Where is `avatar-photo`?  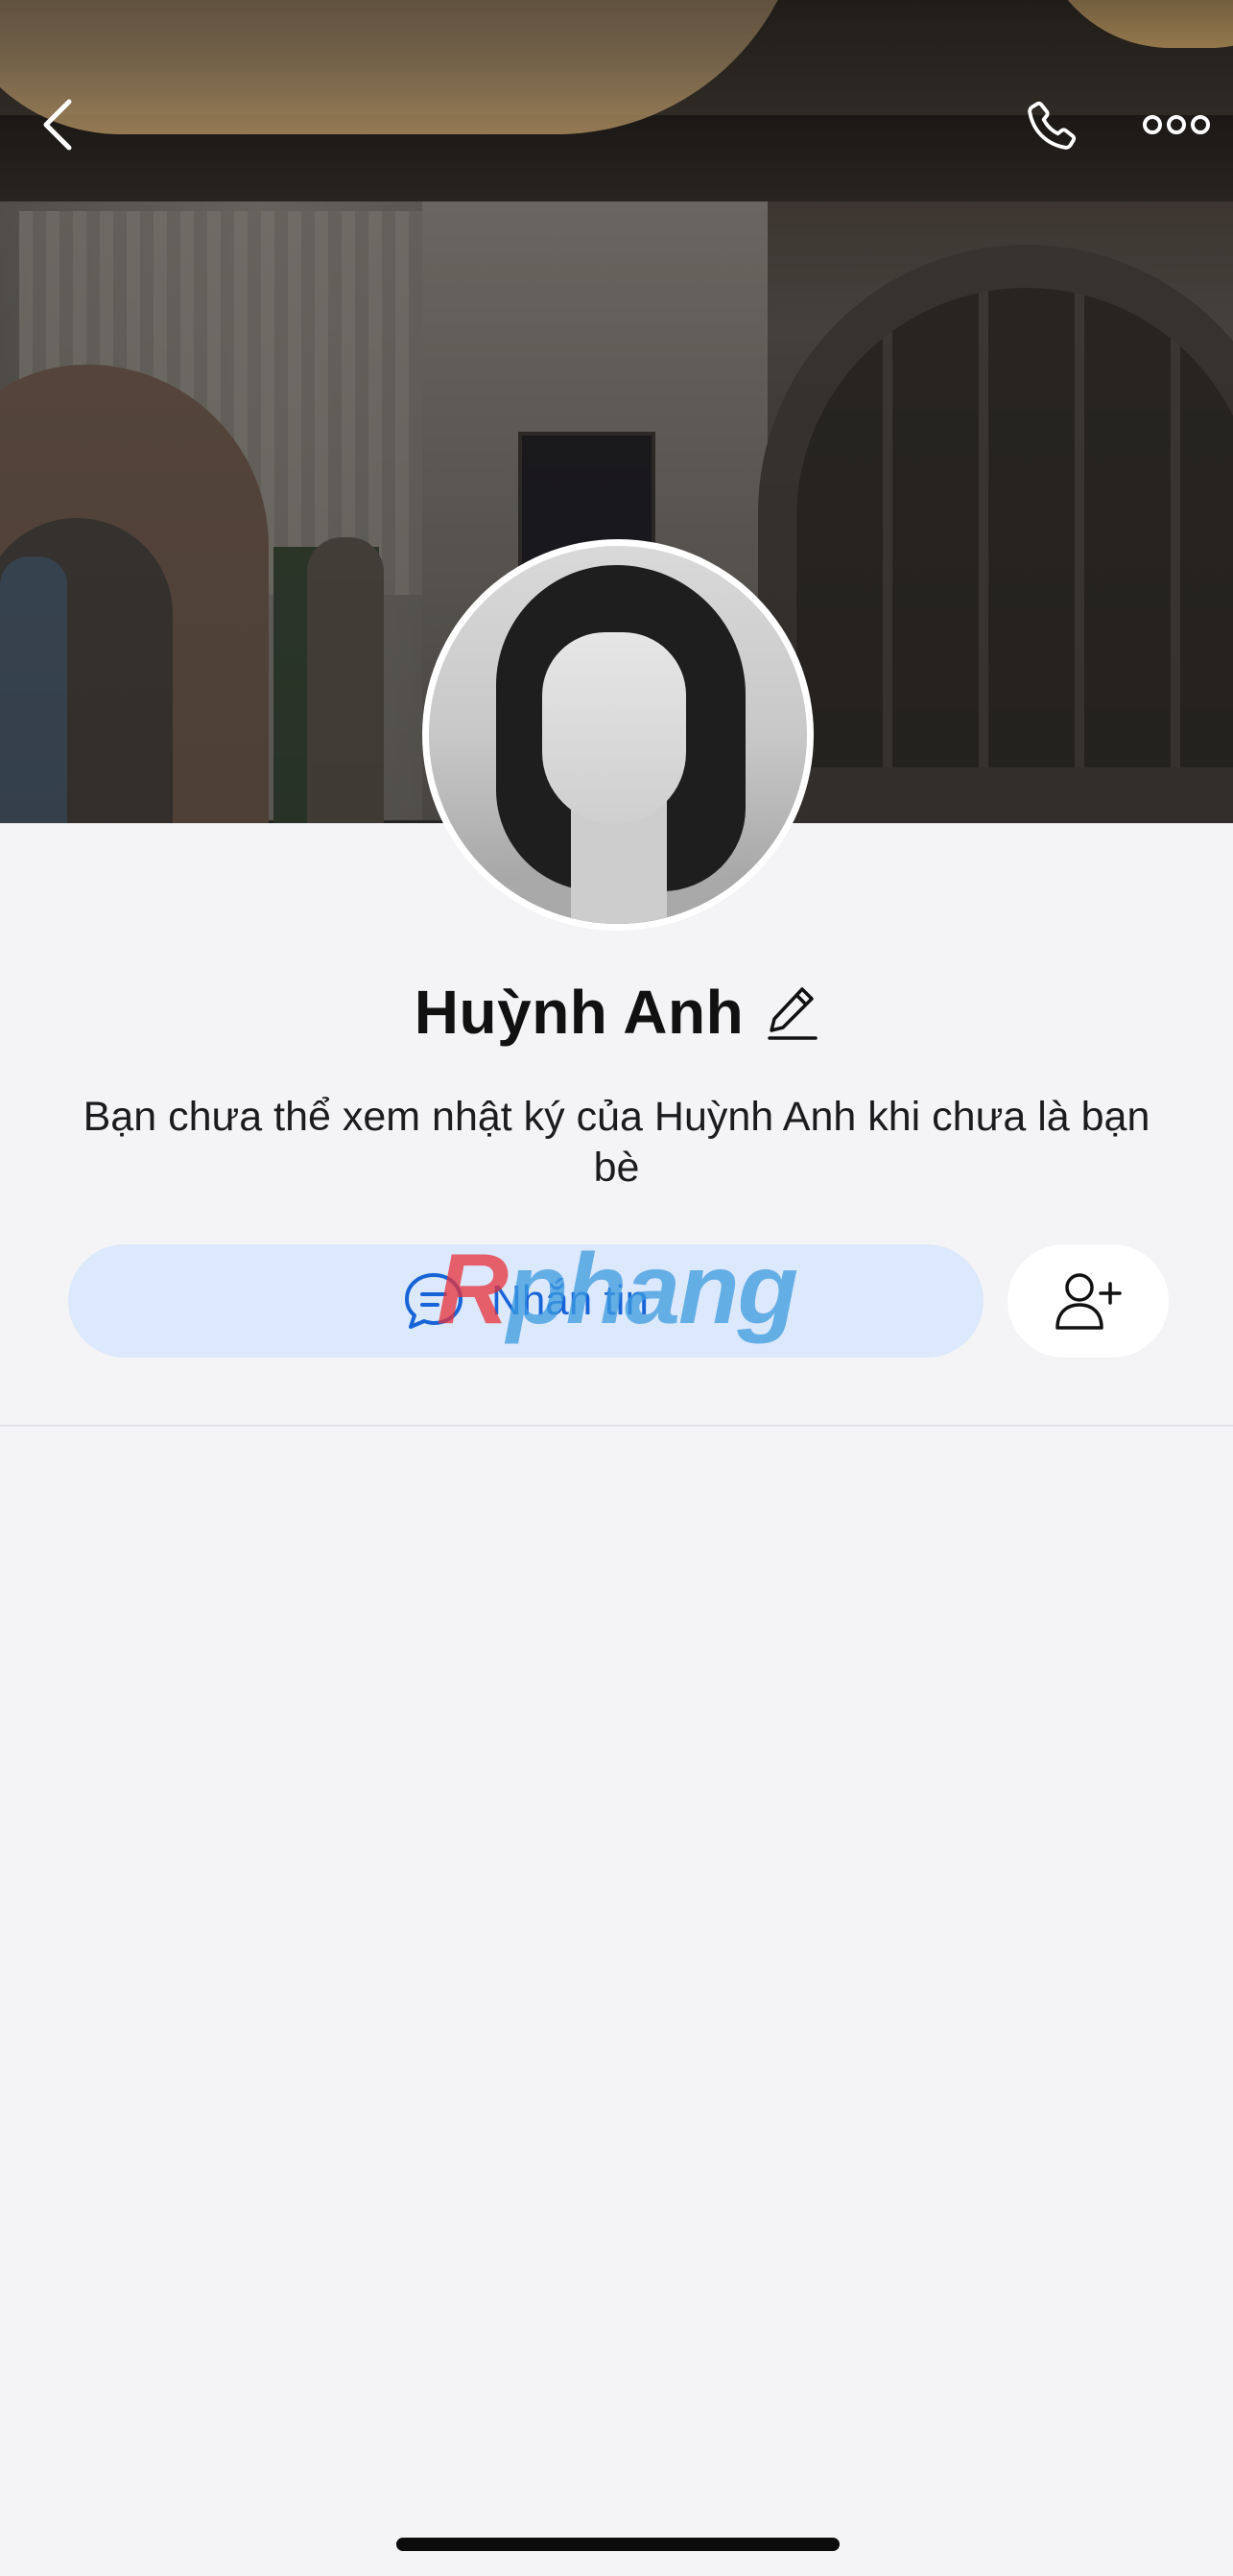
avatar-photo is located at coordinates (618, 735).